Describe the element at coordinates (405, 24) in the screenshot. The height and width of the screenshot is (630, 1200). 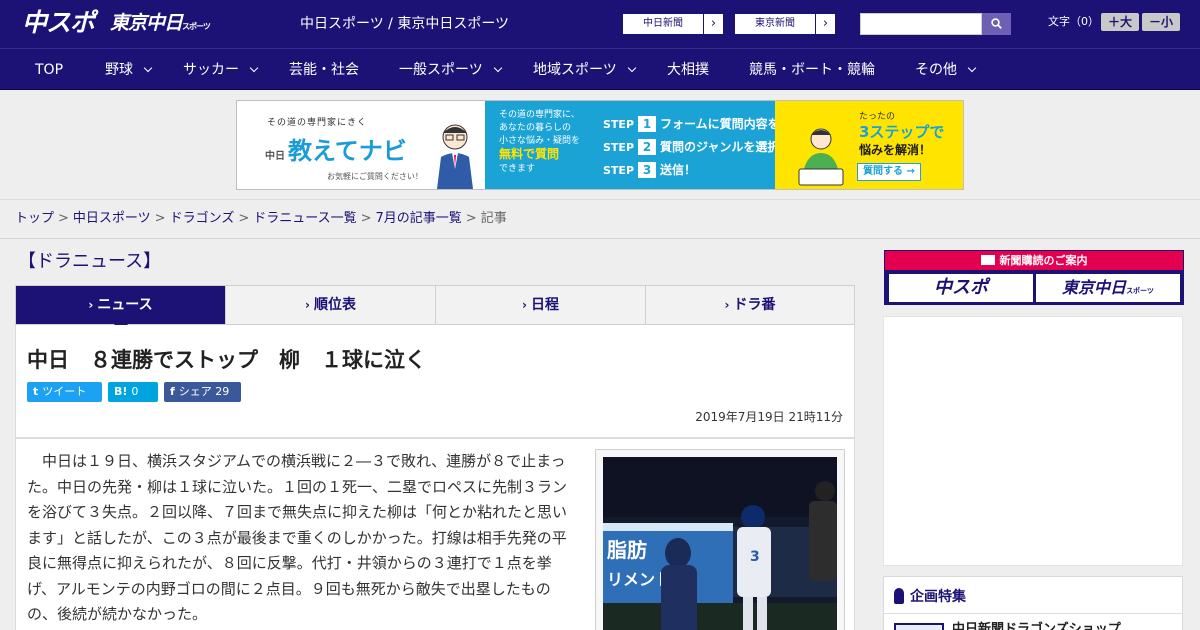
I see `site-caption: 中日スポーツ / 東京中日スポーツ` at that location.